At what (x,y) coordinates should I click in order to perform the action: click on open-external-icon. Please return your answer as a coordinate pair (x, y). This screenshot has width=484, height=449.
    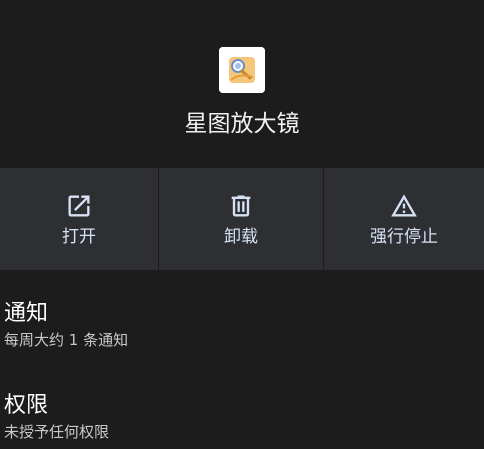
    Looking at the image, I should click on (79, 206).